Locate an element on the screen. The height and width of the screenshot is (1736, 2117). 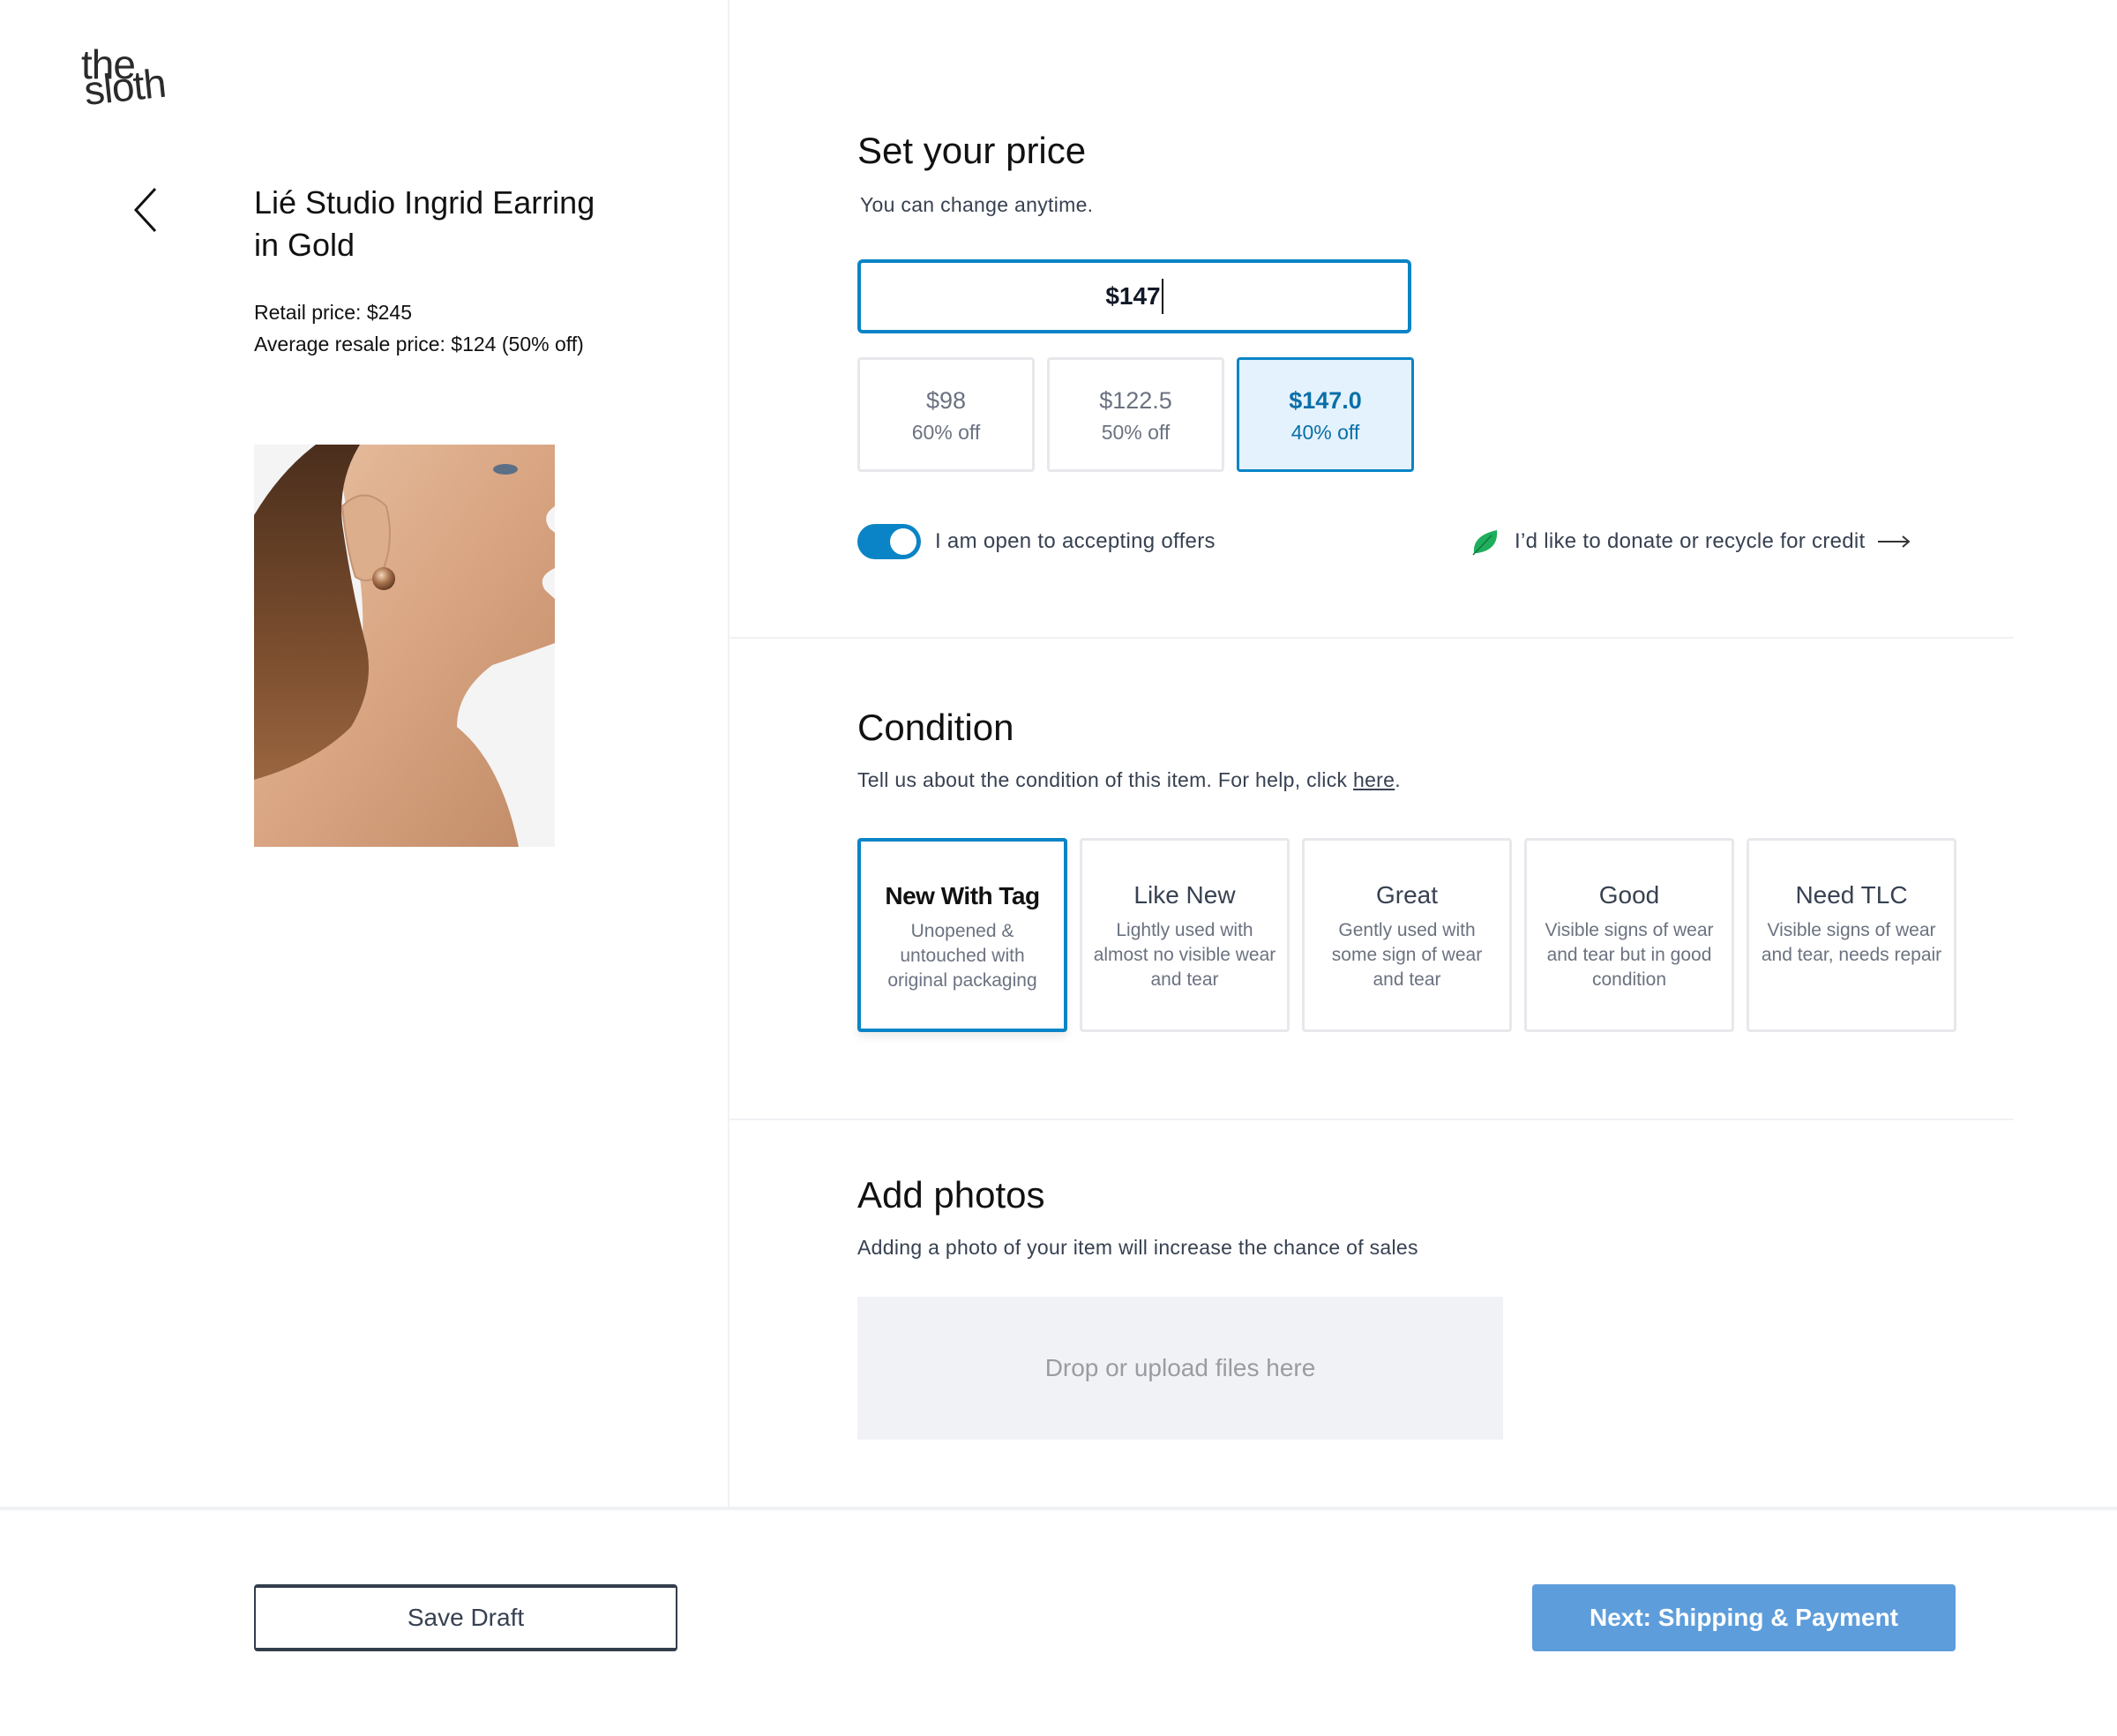
logo-line-2: sloth is located at coordinates (124, 86).